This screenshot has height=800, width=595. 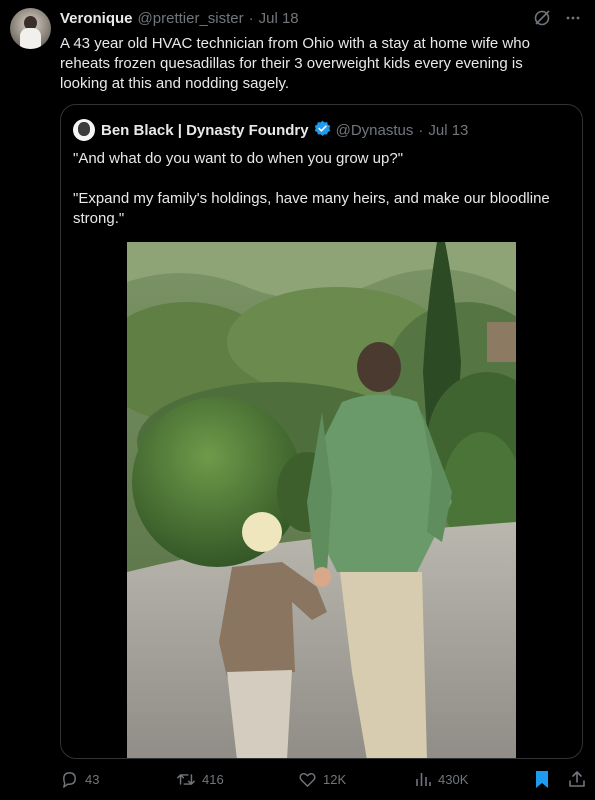 I want to click on quote-date: Jul 13, so click(x=448, y=130).